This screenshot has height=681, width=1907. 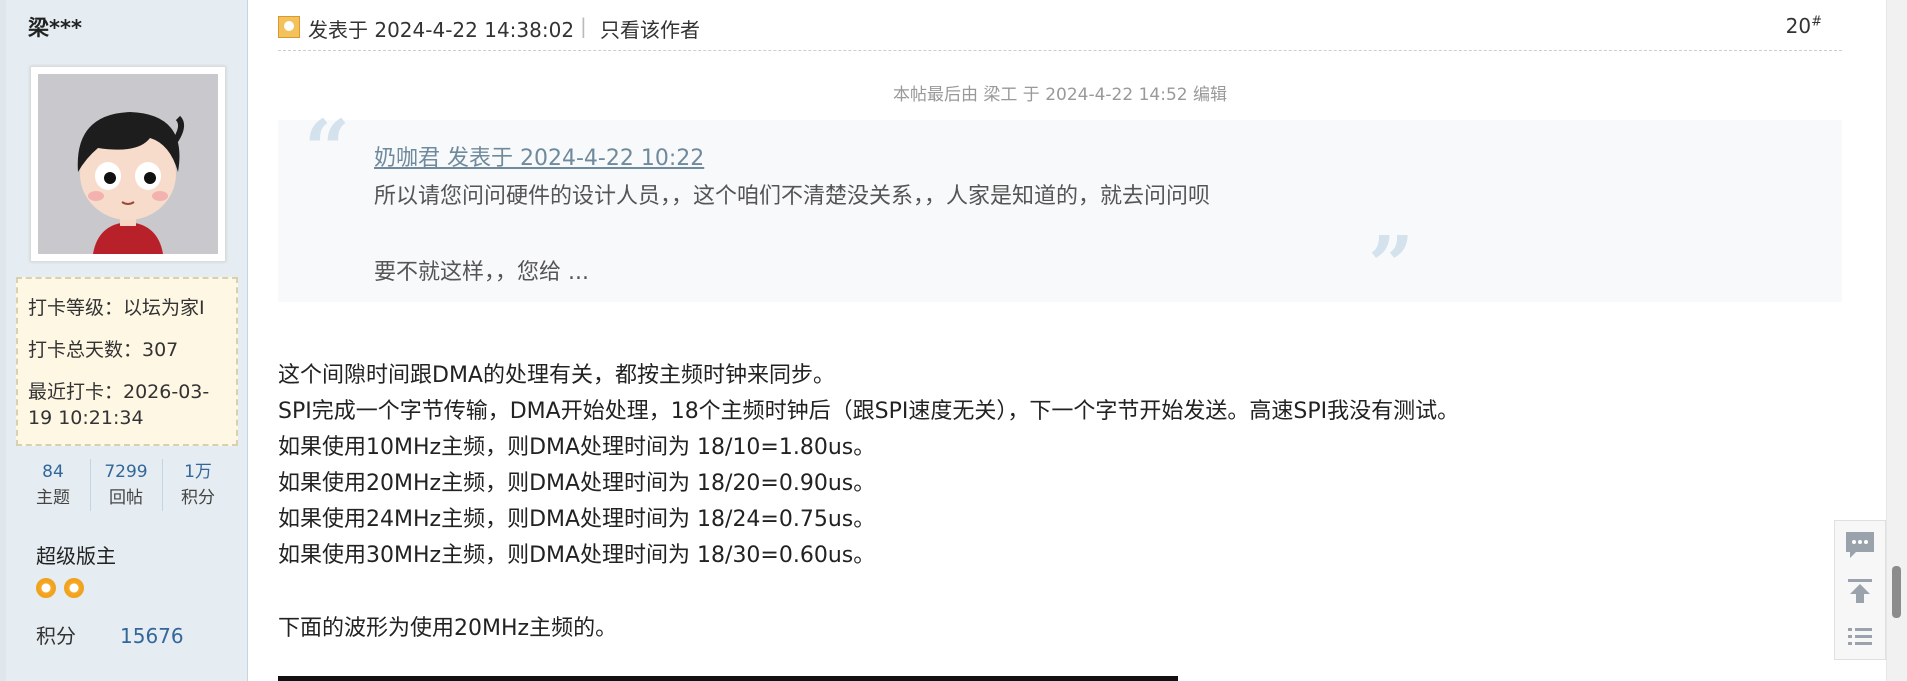 What do you see at coordinates (1060, 30) in the screenshot?
I see `post-header: 发表于 2024-4-22 14:38:02 | 只看该作者 20#` at bounding box center [1060, 30].